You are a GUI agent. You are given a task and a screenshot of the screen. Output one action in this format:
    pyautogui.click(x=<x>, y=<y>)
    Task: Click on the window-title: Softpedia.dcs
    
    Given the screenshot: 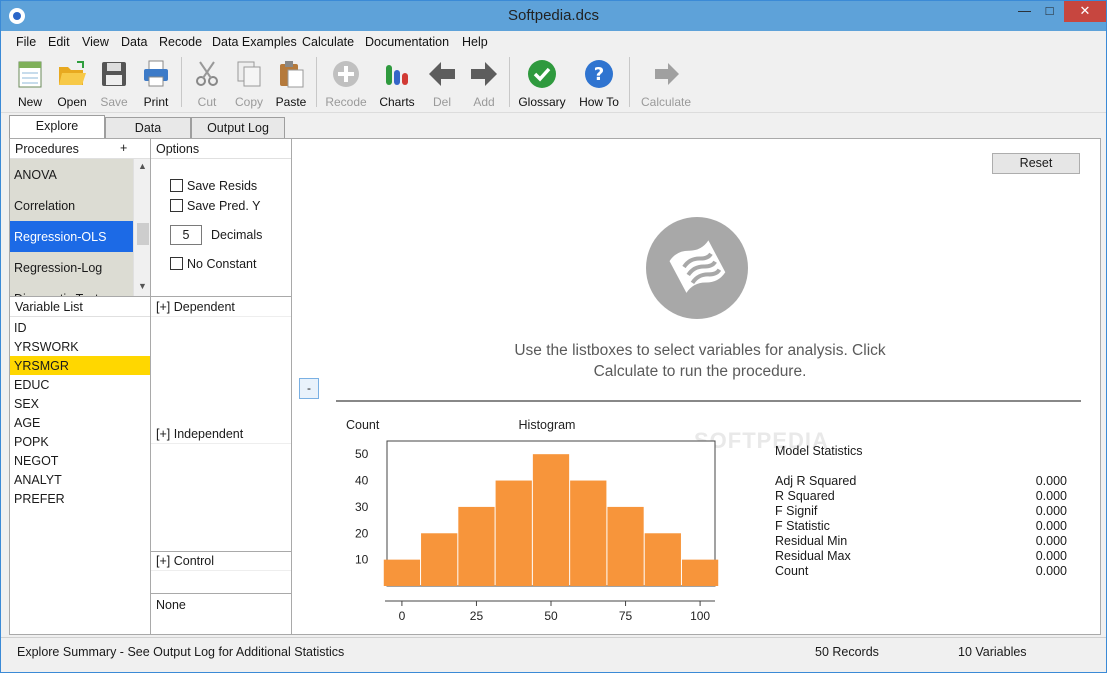 What is the action you would take?
    pyautogui.click(x=553, y=15)
    